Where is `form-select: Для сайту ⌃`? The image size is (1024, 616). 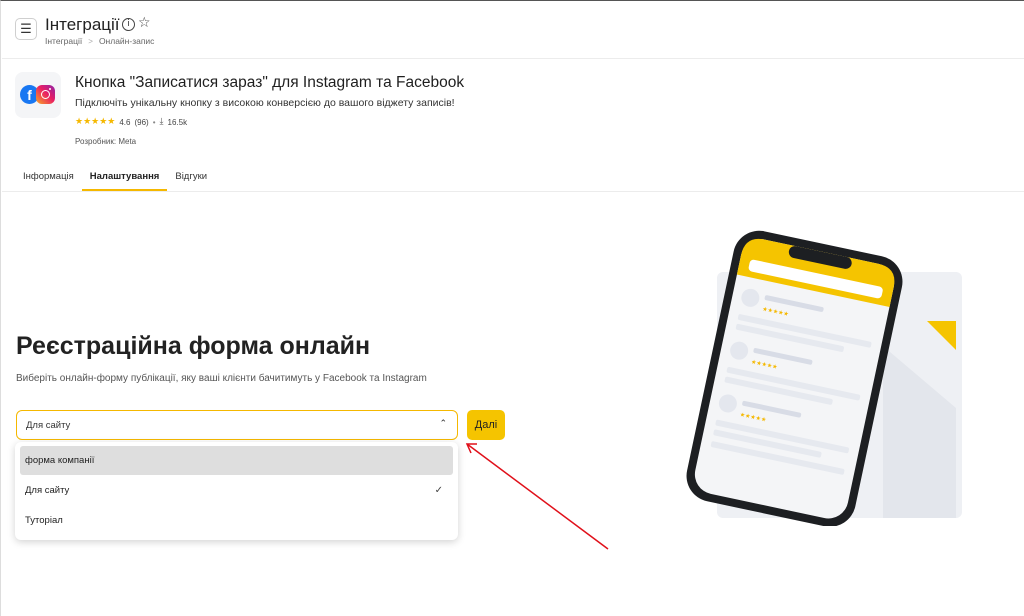 form-select: Для сайту ⌃ is located at coordinates (237, 425).